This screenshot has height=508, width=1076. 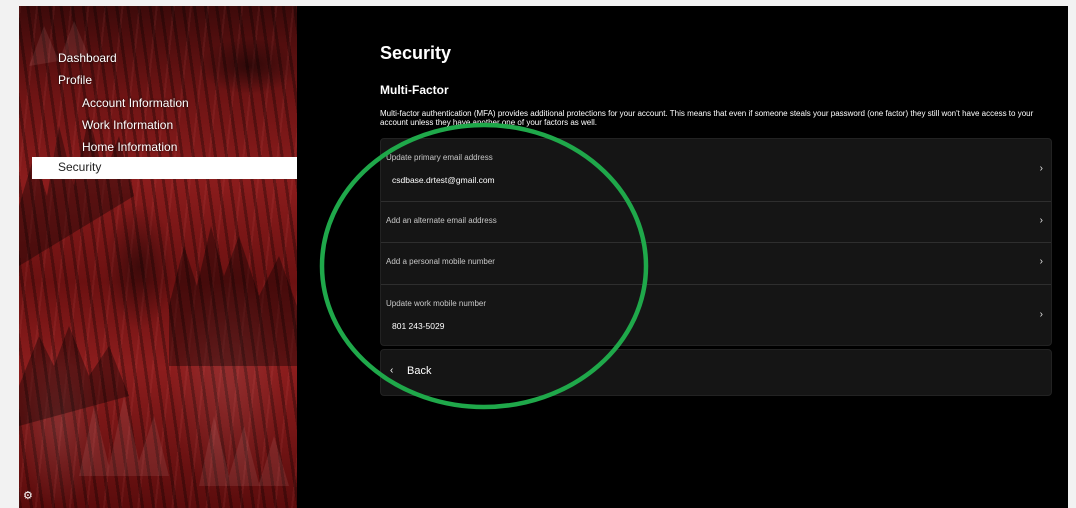 I want to click on sidebar-item-security: Security, so click(x=164, y=168).